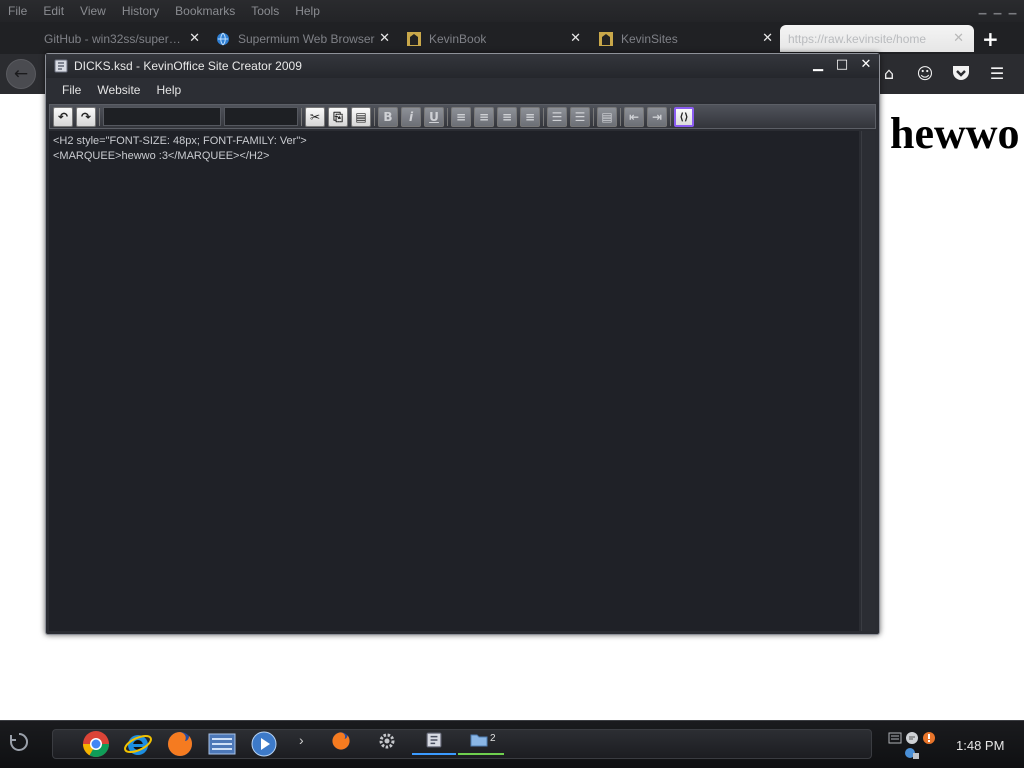  What do you see at coordinates (649, 38) in the screenshot?
I see `tab-label: KevinSites` at bounding box center [649, 38].